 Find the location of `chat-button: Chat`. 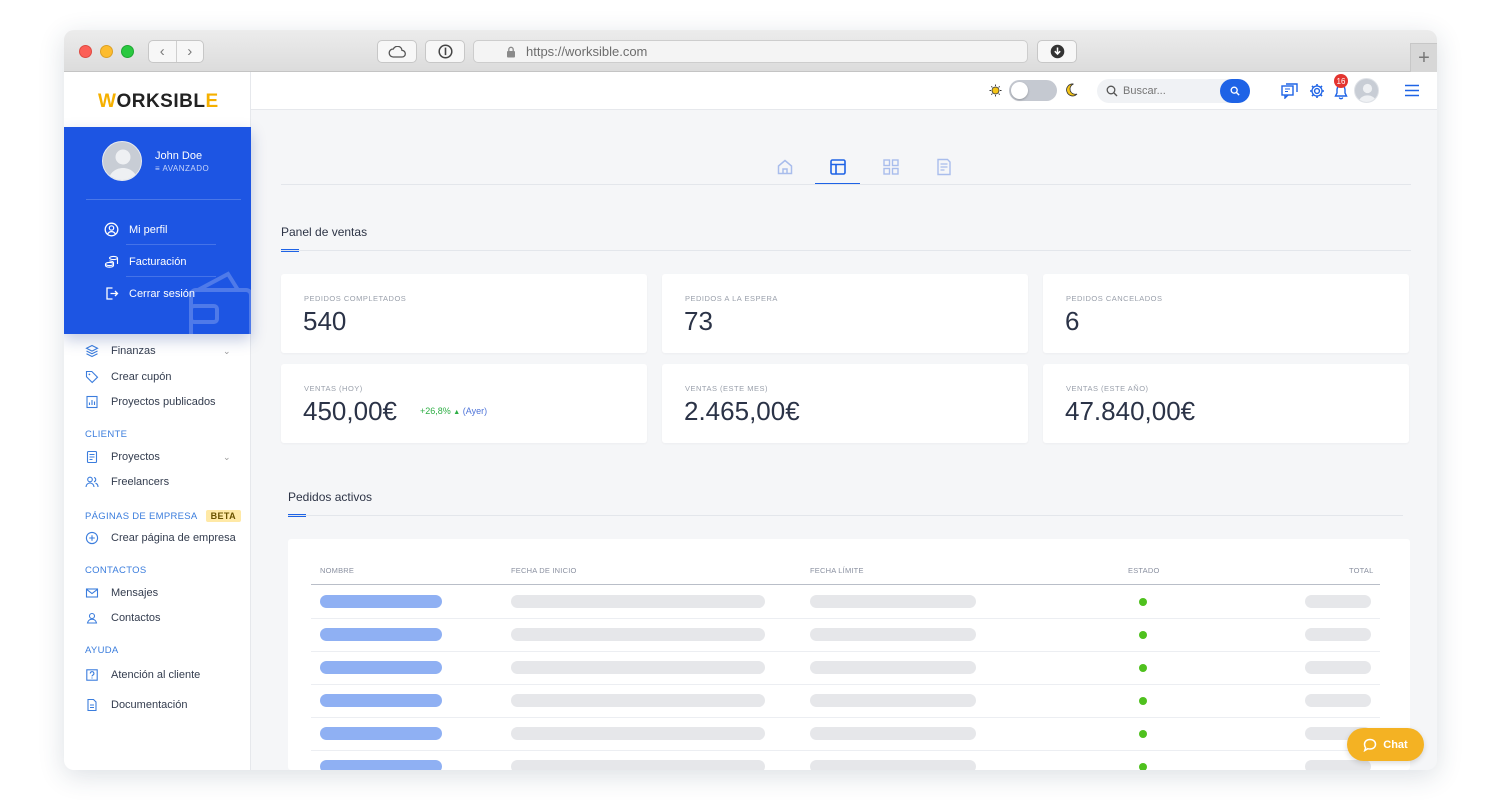

chat-button: Chat is located at coordinates (1385, 744).